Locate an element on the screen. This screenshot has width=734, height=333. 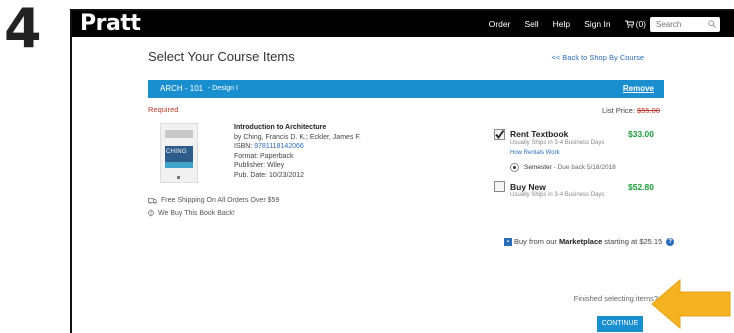
marketplace-prefix: Buy from our is located at coordinates (535, 241).